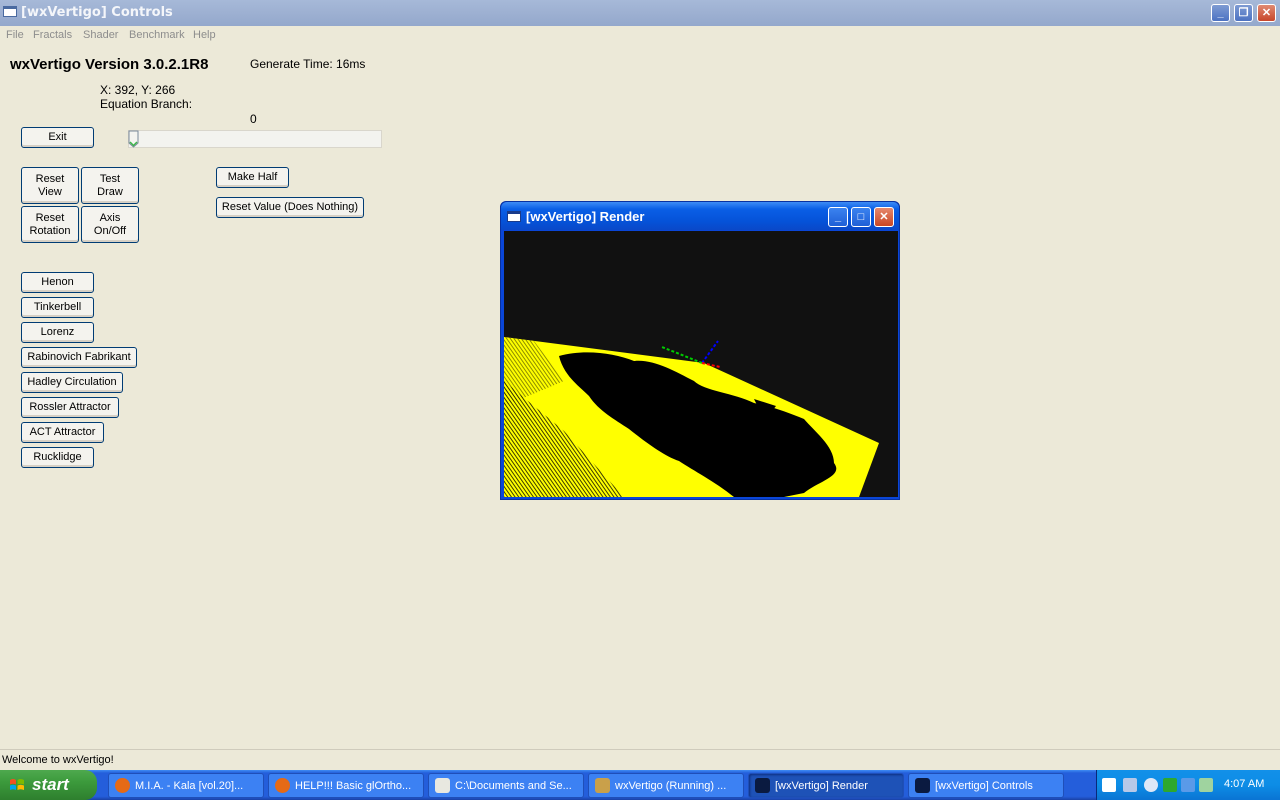 The width and height of the screenshot is (1280, 800). I want to click on tray-app-icon, so click(1170, 785).